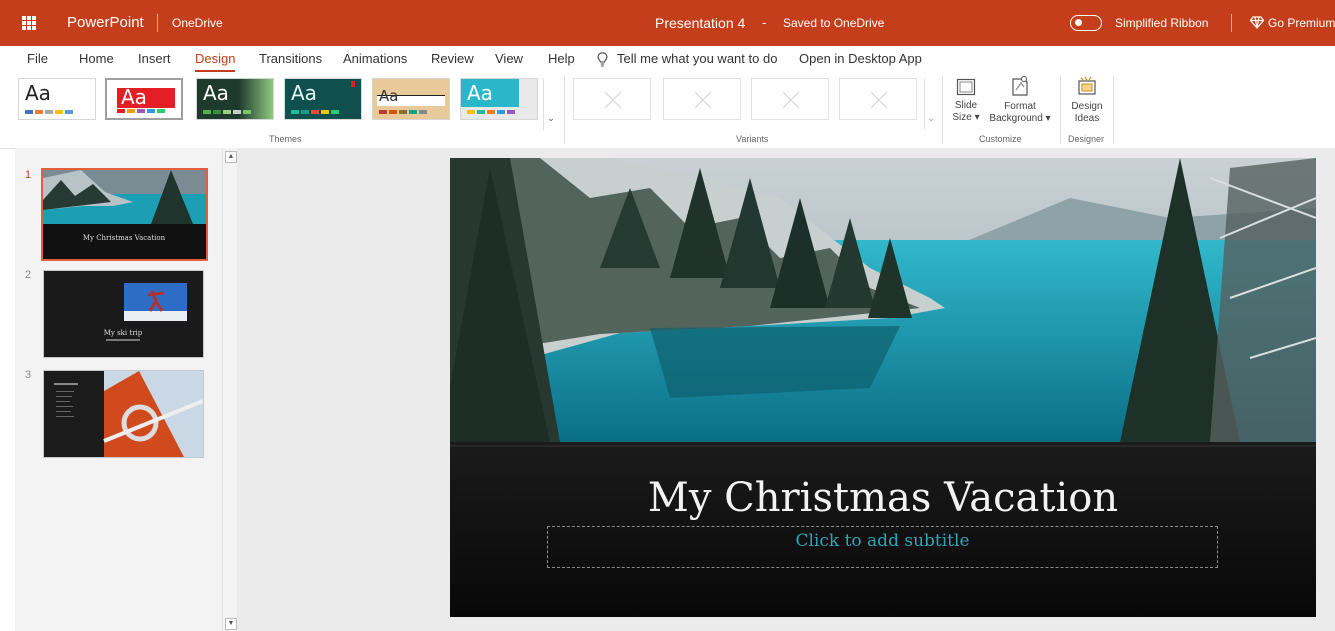 The width and height of the screenshot is (1335, 631). Describe the element at coordinates (561, 59) in the screenshot. I see `tab-help: Help` at that location.